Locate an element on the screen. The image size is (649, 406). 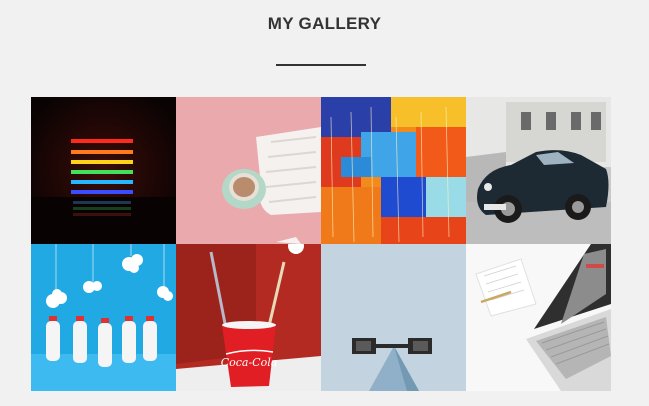
abstract-shape-image is located at coordinates (393, 317).